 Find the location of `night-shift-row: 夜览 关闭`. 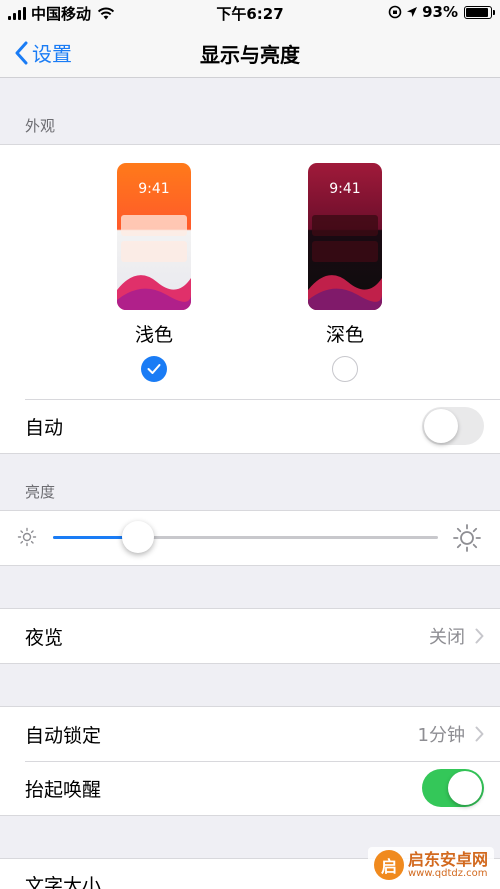

night-shift-row: 夜览 关闭 is located at coordinates (250, 636).